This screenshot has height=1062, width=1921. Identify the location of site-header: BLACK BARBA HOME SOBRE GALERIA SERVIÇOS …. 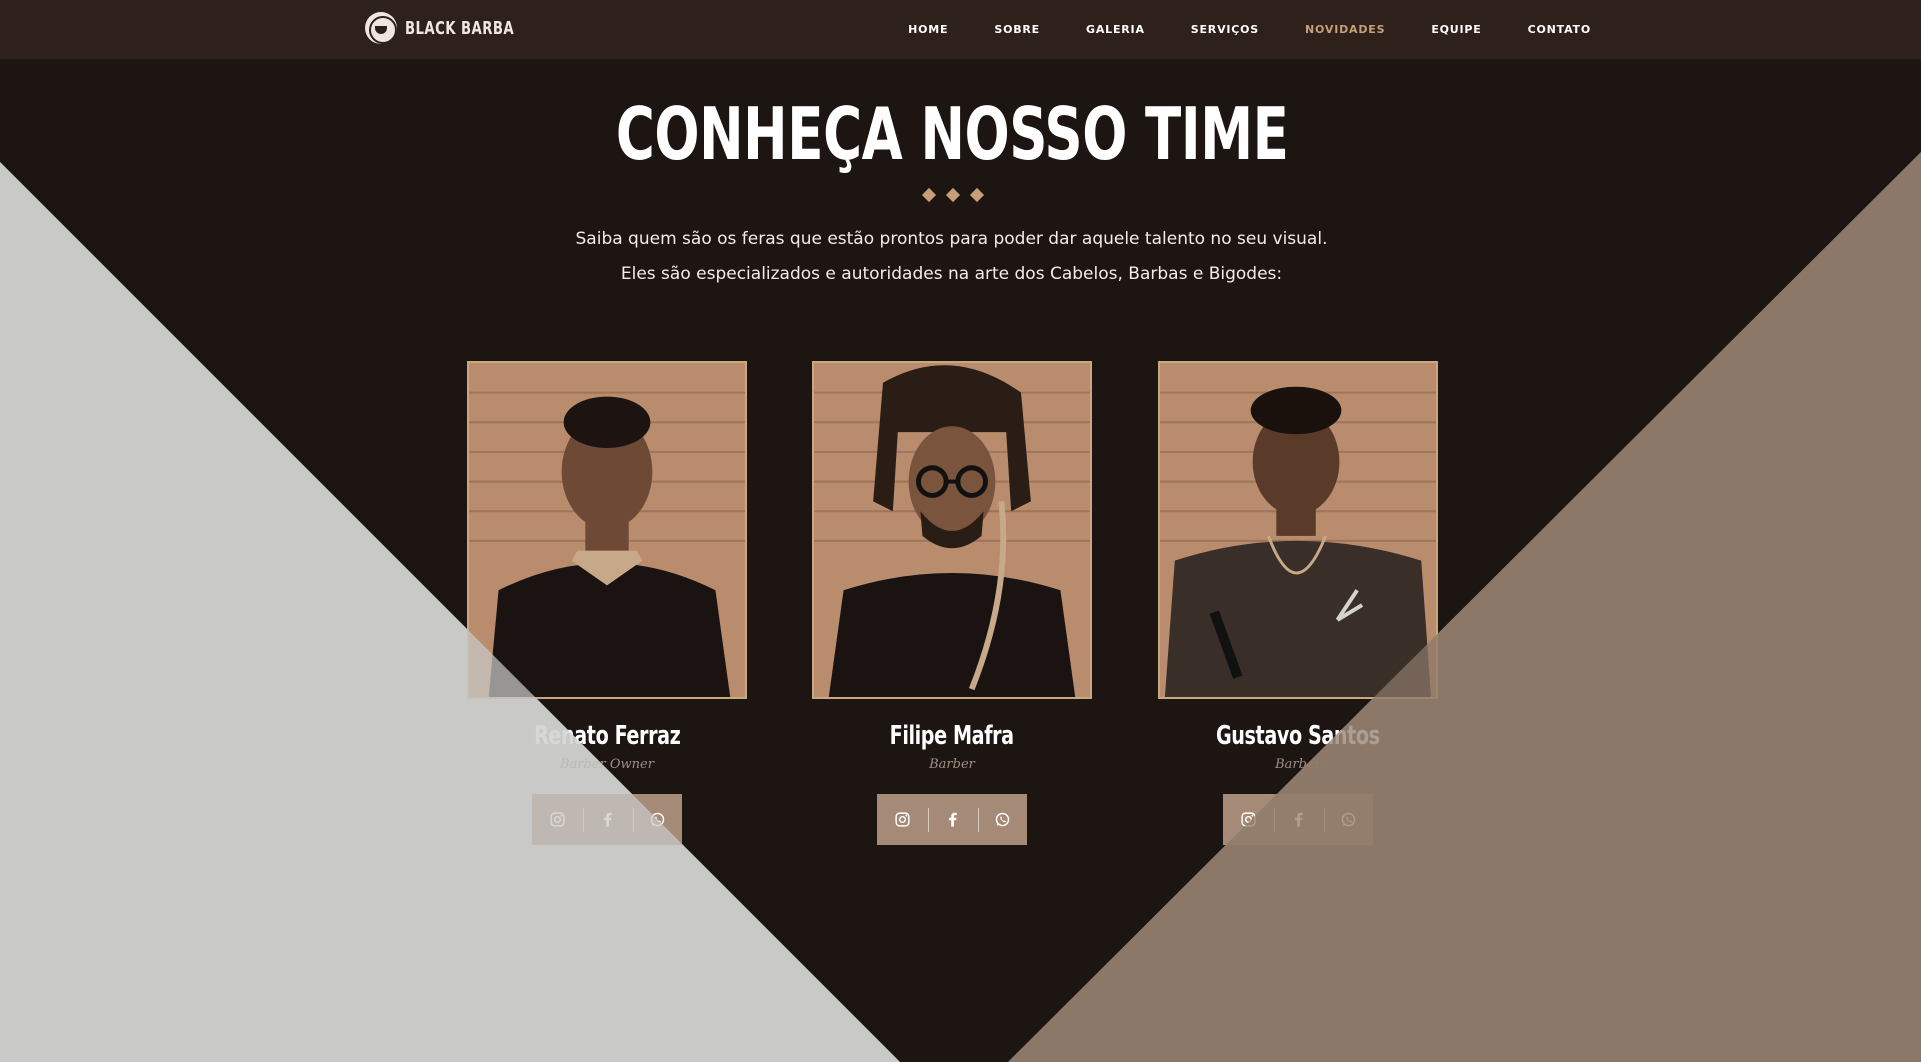
(960, 29).